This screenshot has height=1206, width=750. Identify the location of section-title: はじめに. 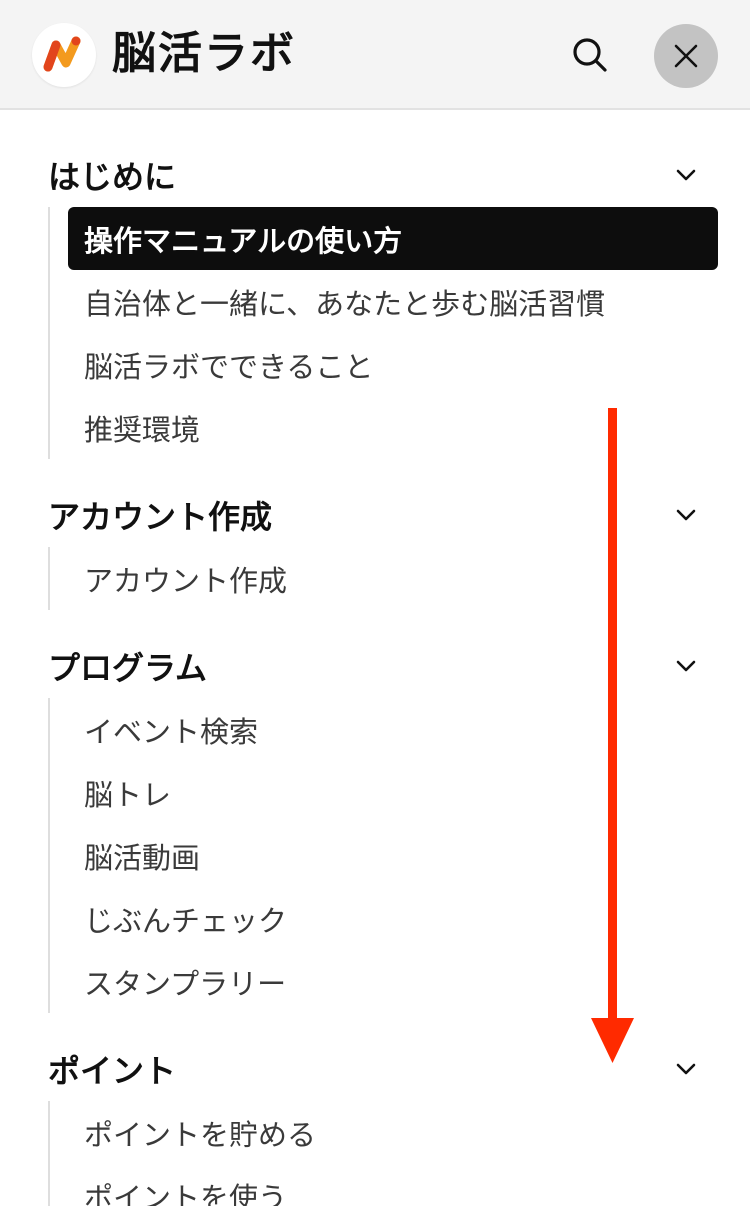
(112, 177).